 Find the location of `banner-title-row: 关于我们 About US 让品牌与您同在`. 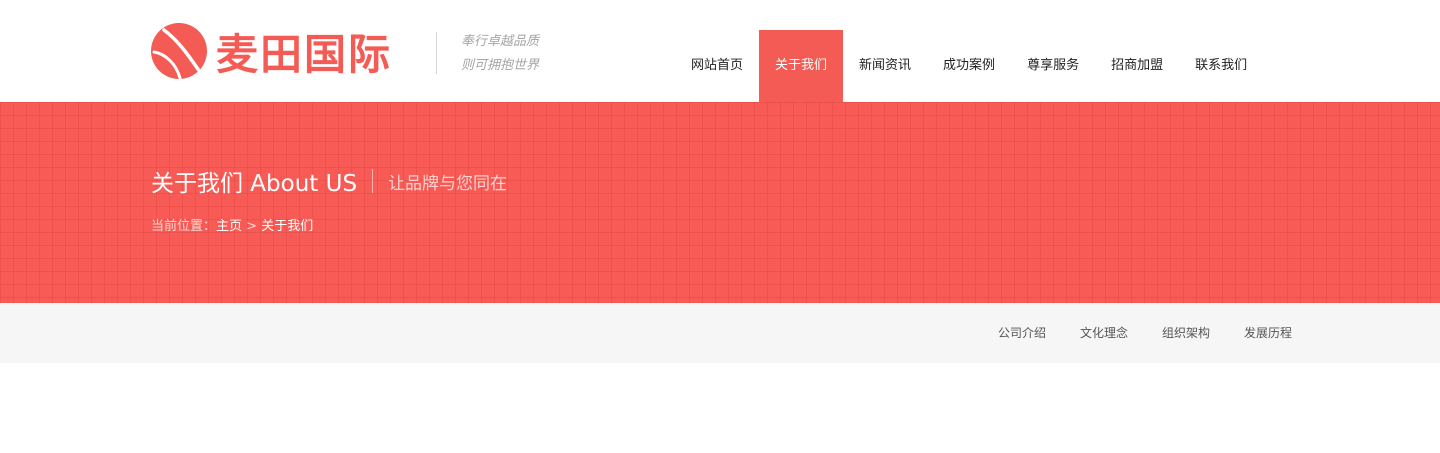

banner-title-row: 关于我们 About US 让品牌与您同在 is located at coordinates (329, 181).